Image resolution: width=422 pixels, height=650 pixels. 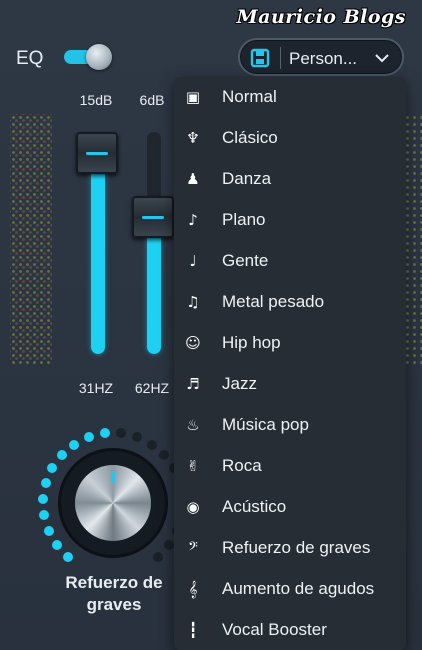 I want to click on trumpet-icon: ♬, so click(x=193, y=384).